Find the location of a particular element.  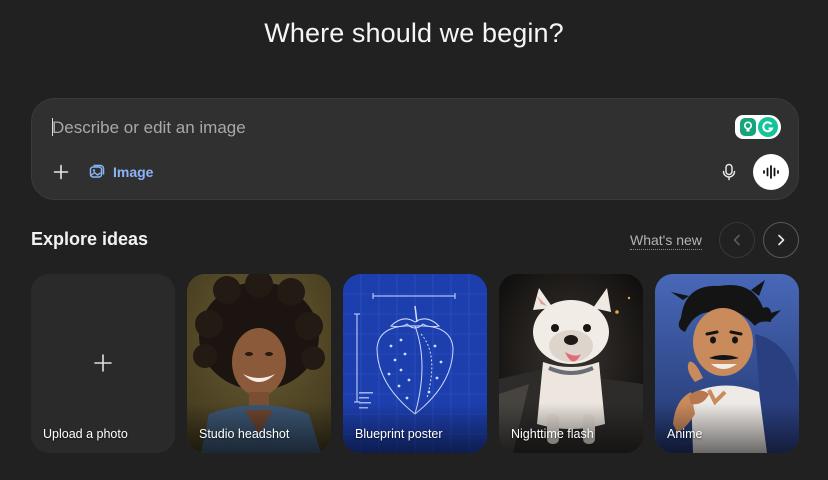

voice-waveform-icon is located at coordinates (771, 172).